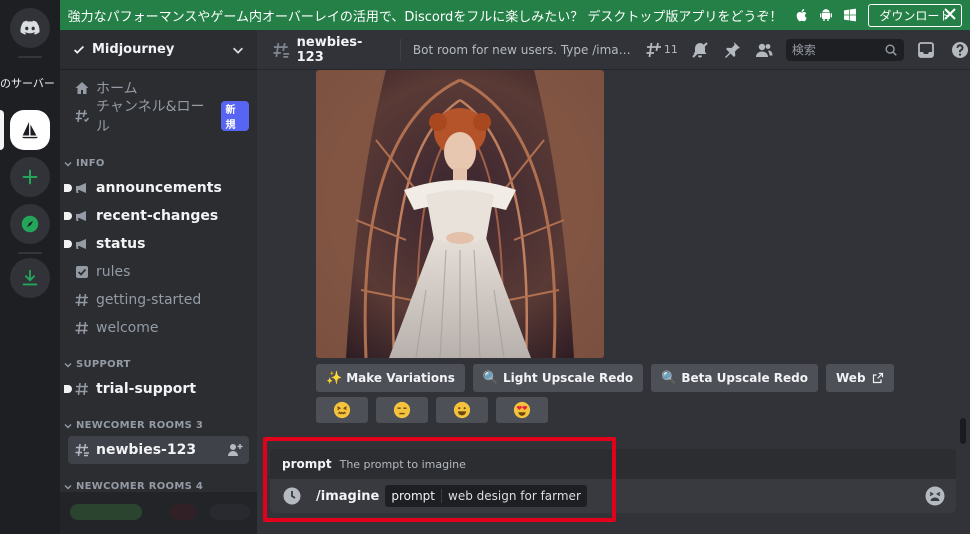 The image size is (970, 534). What do you see at coordinates (150, 117) in the screenshot?
I see `sidebar-item-label: チャンネル&ロール` at bounding box center [150, 117].